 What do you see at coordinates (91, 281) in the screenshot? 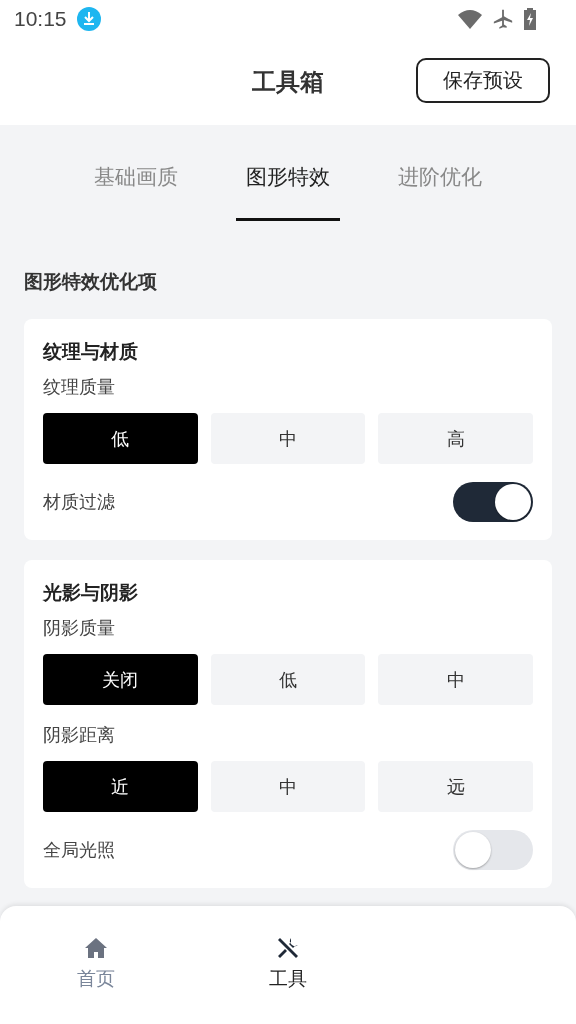
I see `section-title: 图形特效优化项` at bounding box center [91, 281].